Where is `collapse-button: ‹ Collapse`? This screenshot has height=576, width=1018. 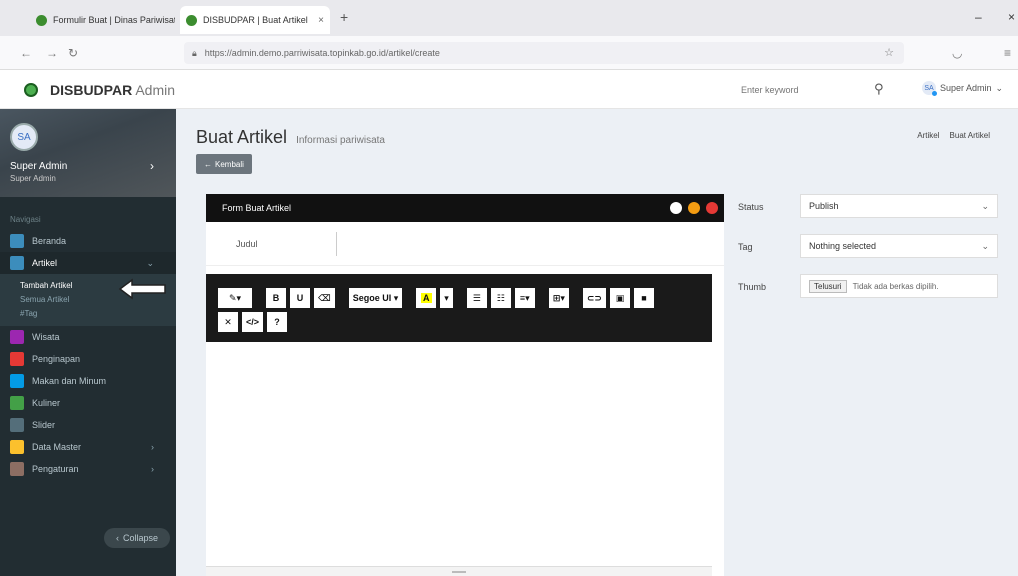
collapse-button: ‹ Collapse is located at coordinates (137, 538).